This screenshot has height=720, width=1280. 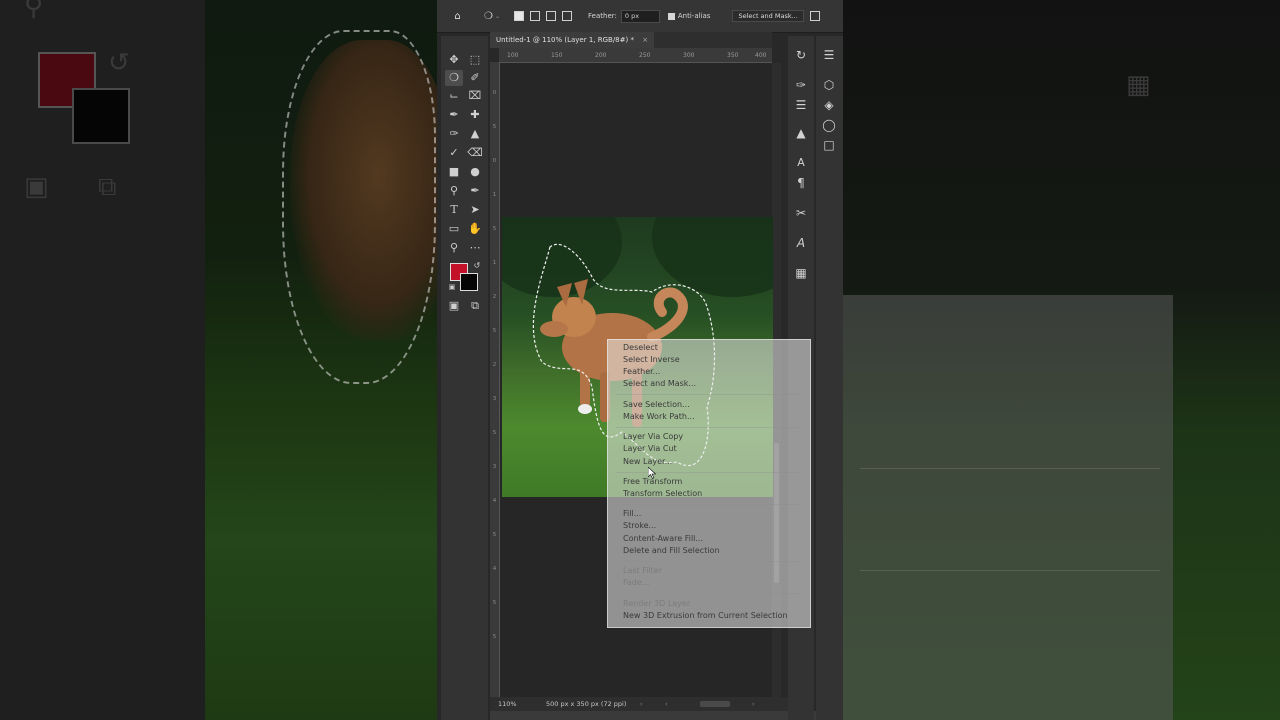 I want to click on horizontal-ruler: 100 150 200 250 300 350 400, so click(x=635, y=55).